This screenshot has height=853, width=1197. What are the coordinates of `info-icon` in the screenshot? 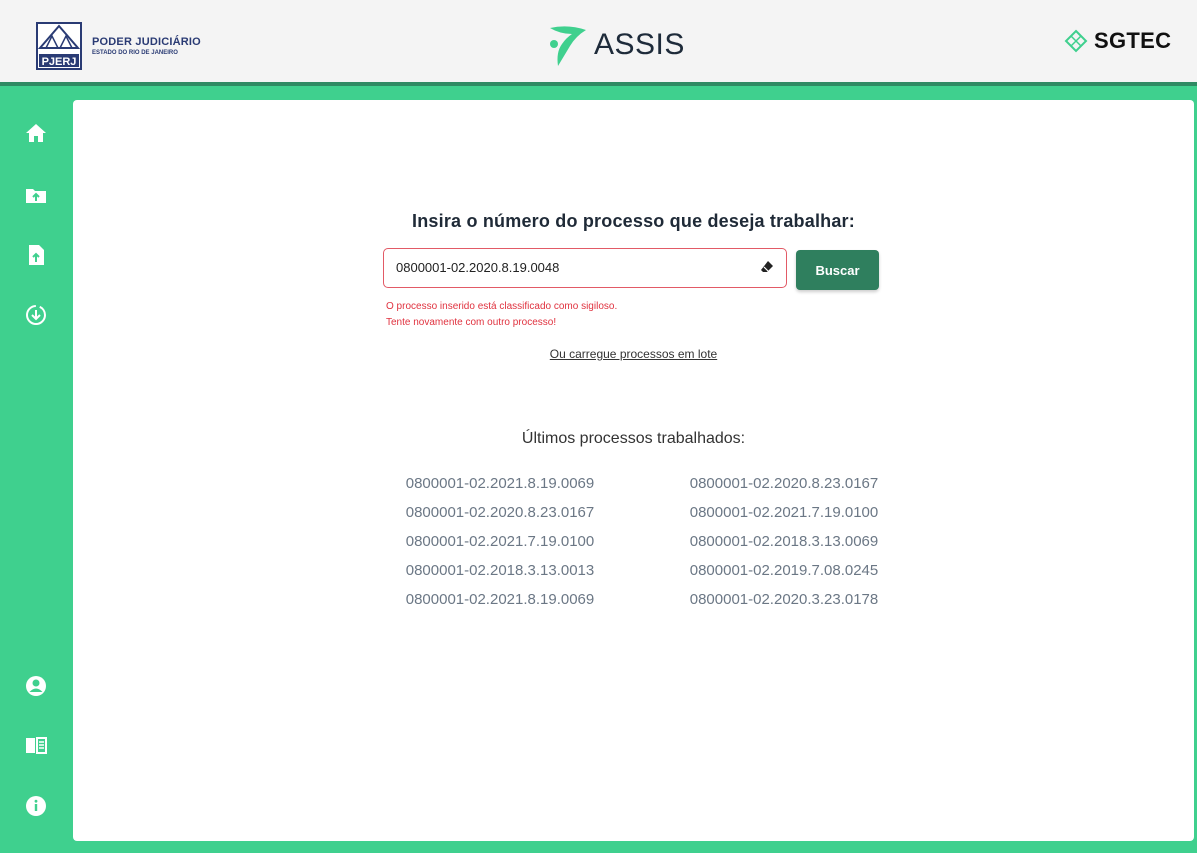 It's located at (36, 806).